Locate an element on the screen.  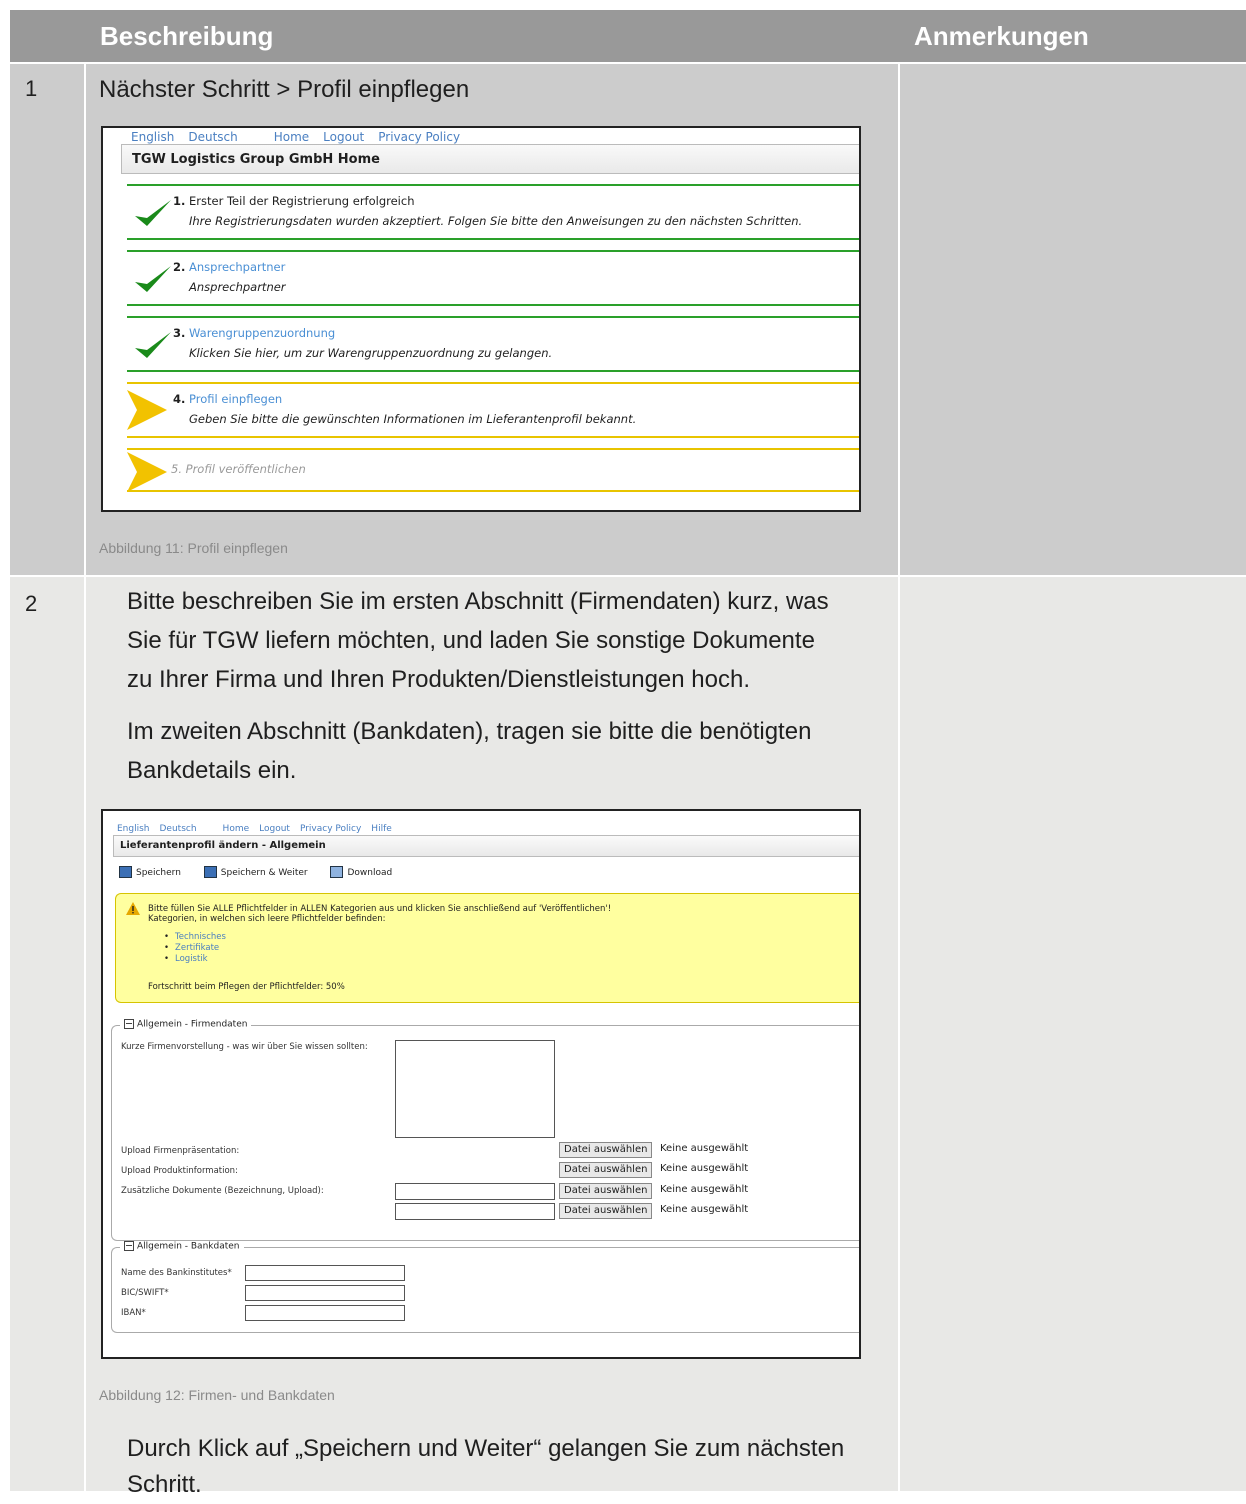
row-number: 2 is located at coordinates (31, 603).